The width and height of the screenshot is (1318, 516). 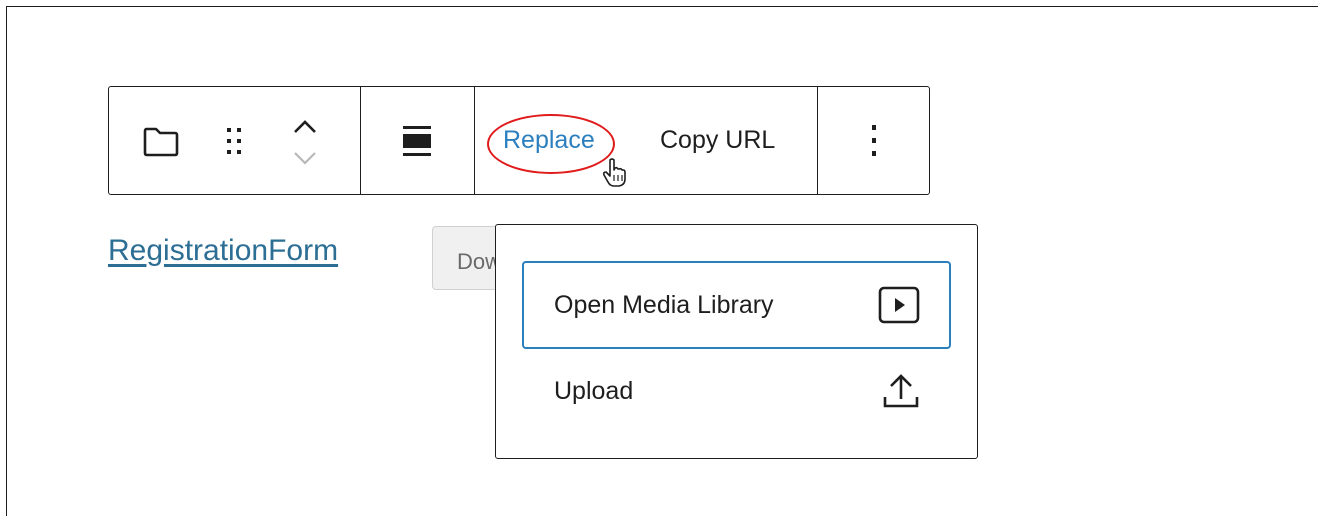 I want to click on chevron-up-icon, so click(x=305, y=126).